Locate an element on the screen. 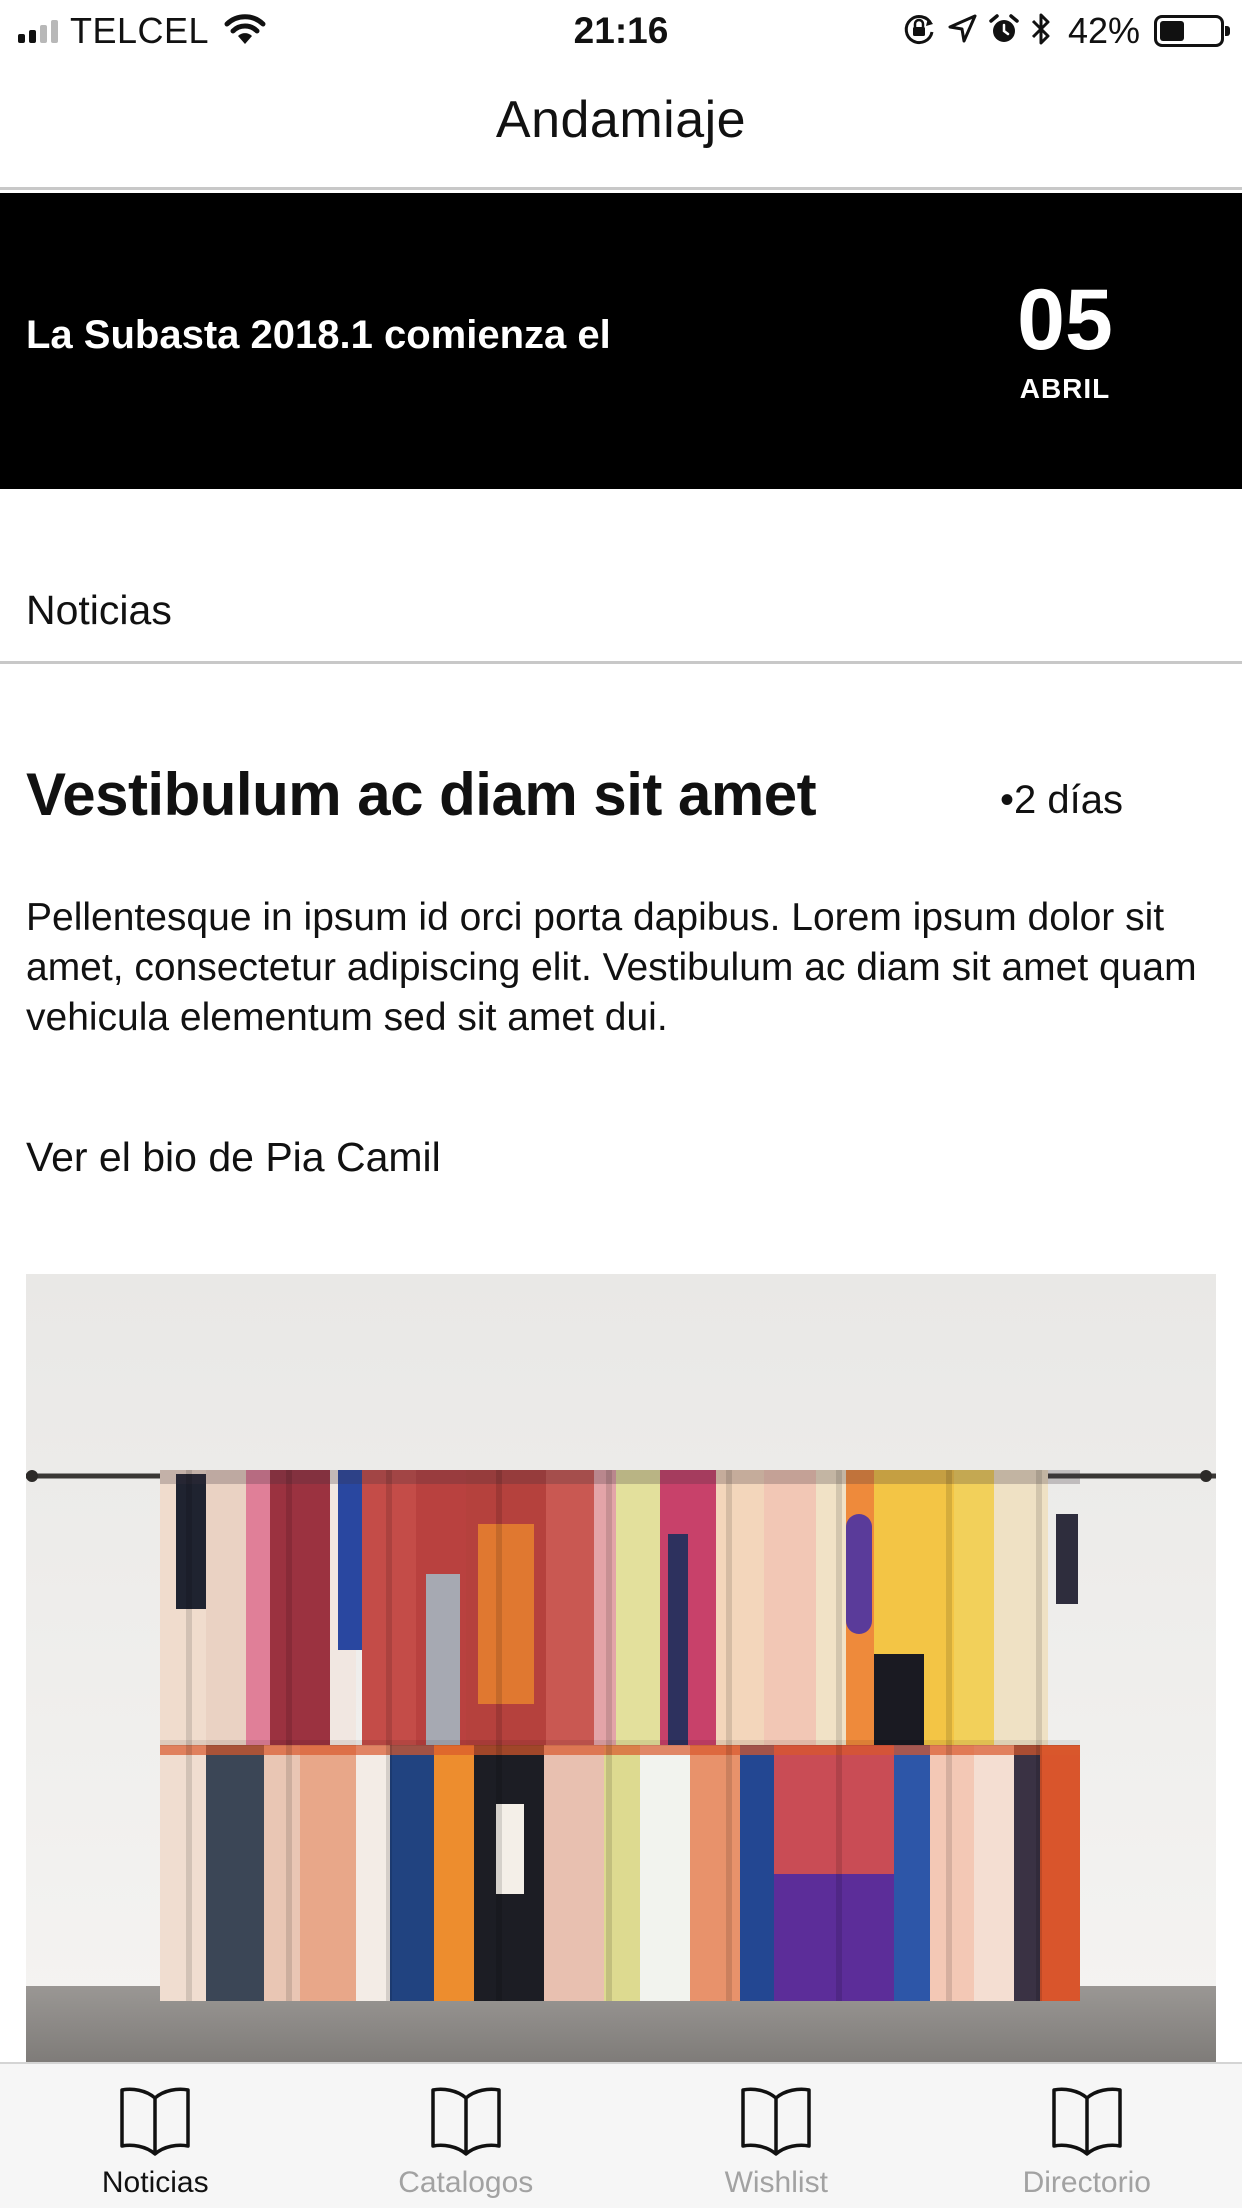 This screenshot has height=2208, width=1242. tab-noticias: Noticias is located at coordinates (155, 2136).